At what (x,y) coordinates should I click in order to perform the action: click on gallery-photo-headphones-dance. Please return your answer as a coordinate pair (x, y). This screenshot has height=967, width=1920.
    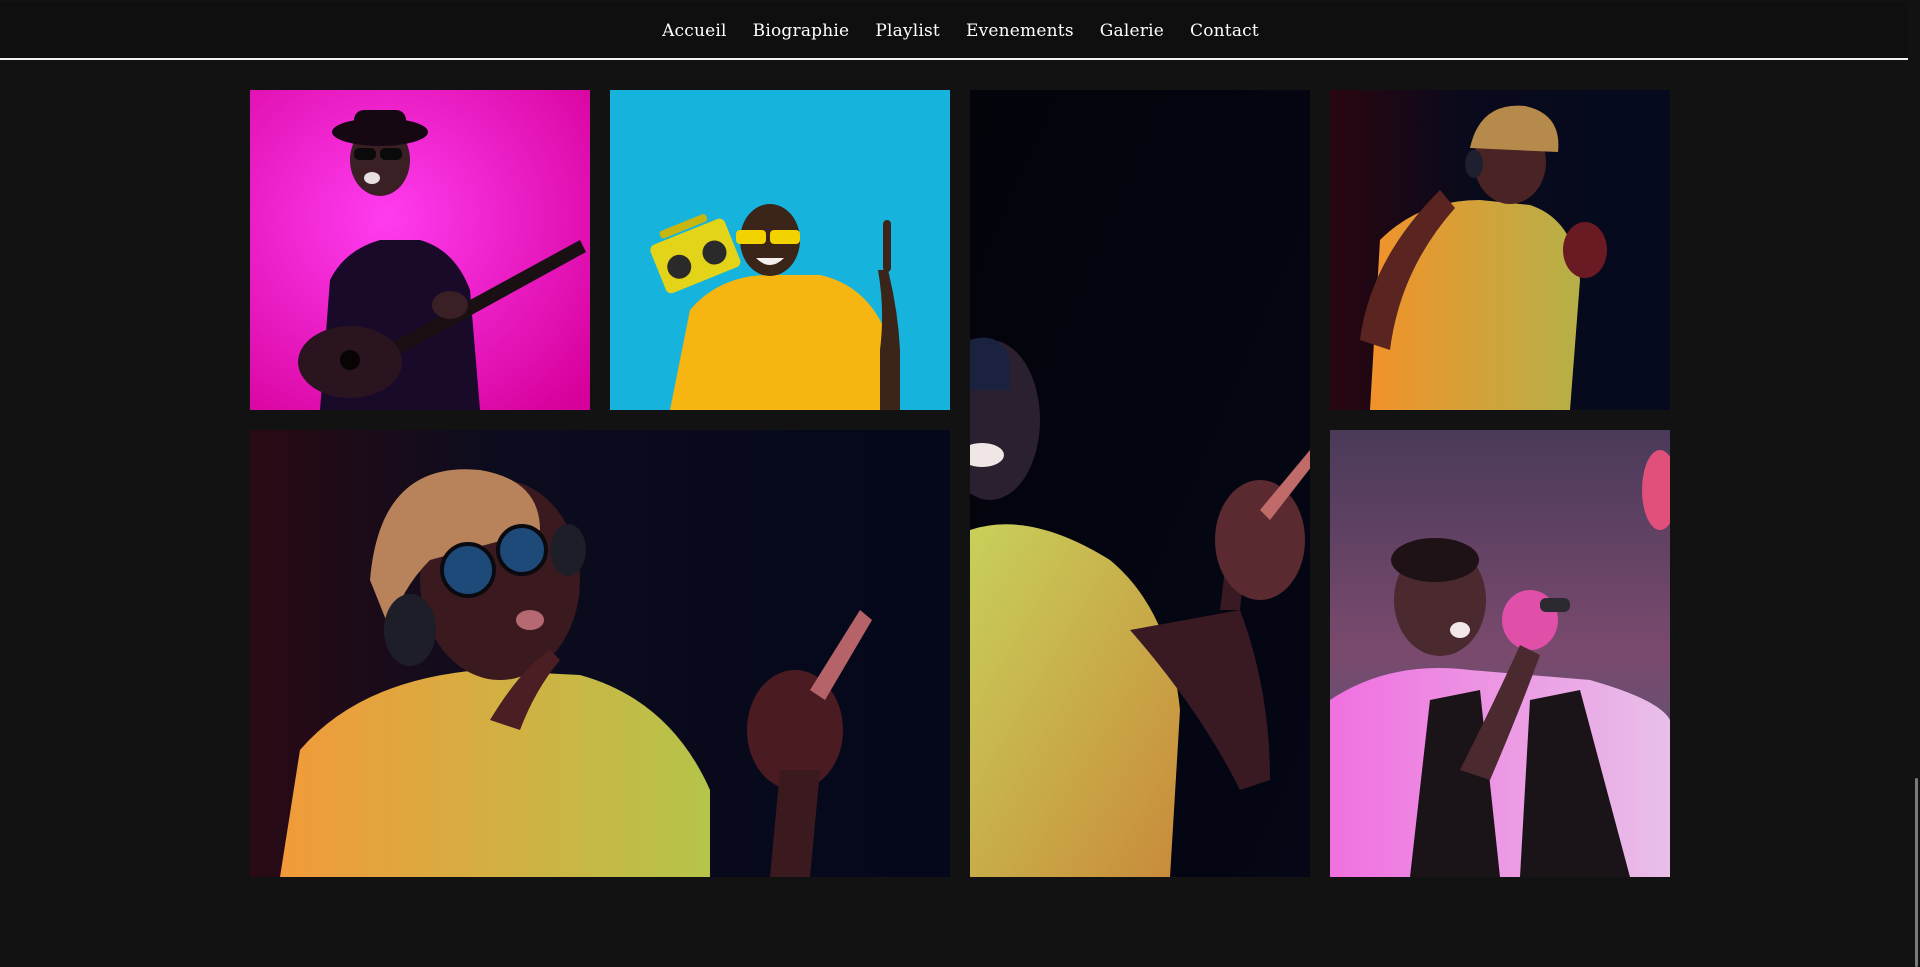
    Looking at the image, I should click on (1500, 250).